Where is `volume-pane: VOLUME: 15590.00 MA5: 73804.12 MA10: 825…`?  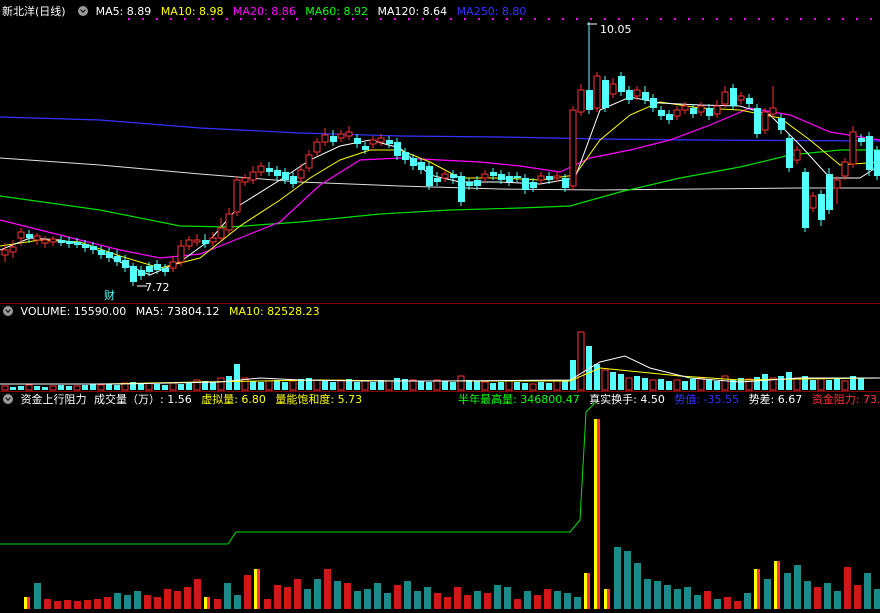 volume-pane: VOLUME: 15590.00 MA5: 73804.12 MA10: 825… is located at coordinates (440, 348).